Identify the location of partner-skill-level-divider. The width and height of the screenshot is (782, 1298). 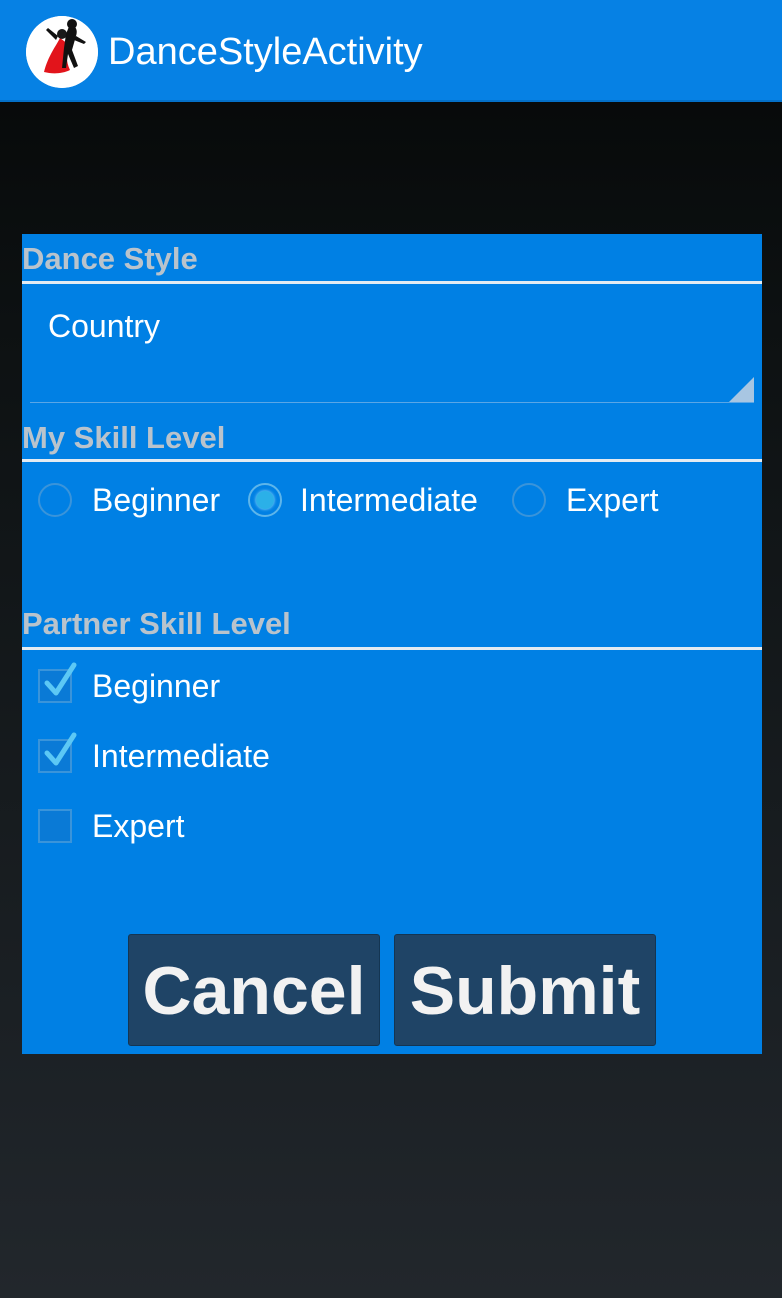
(392, 648).